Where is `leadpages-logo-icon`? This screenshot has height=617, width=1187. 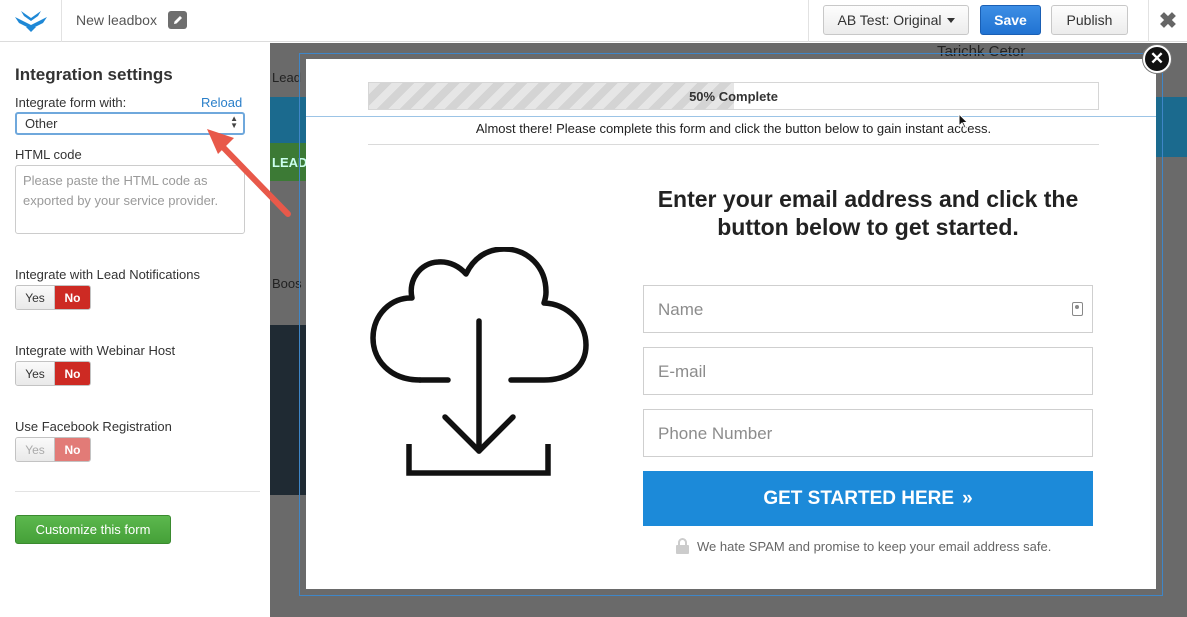
leadpages-logo-icon is located at coordinates (30, 21).